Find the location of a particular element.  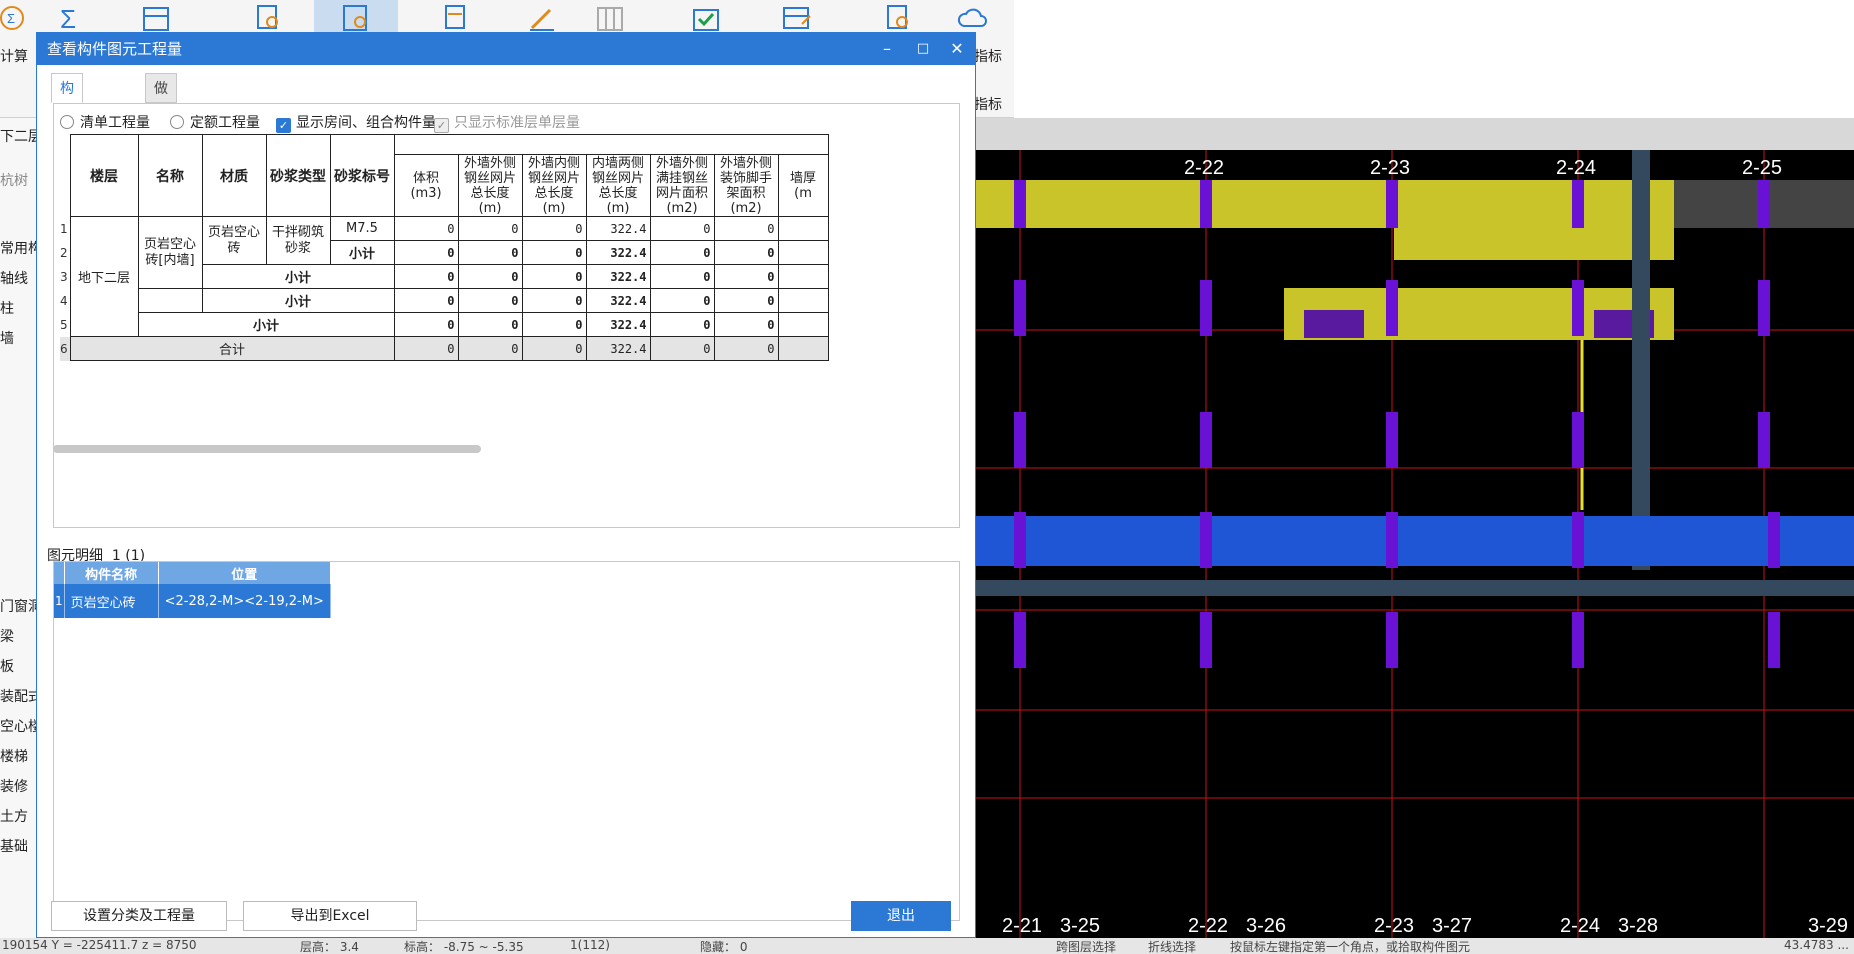

canvas-header is located at coordinates (1414, 134).